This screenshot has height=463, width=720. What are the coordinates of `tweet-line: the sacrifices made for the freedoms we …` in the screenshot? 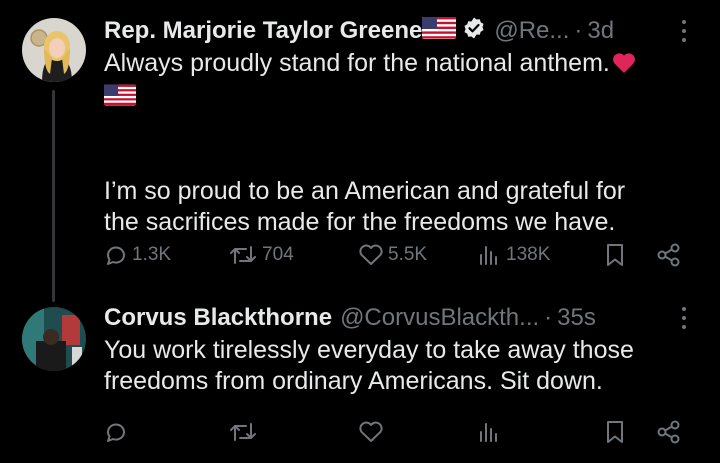 It's located at (360, 221).